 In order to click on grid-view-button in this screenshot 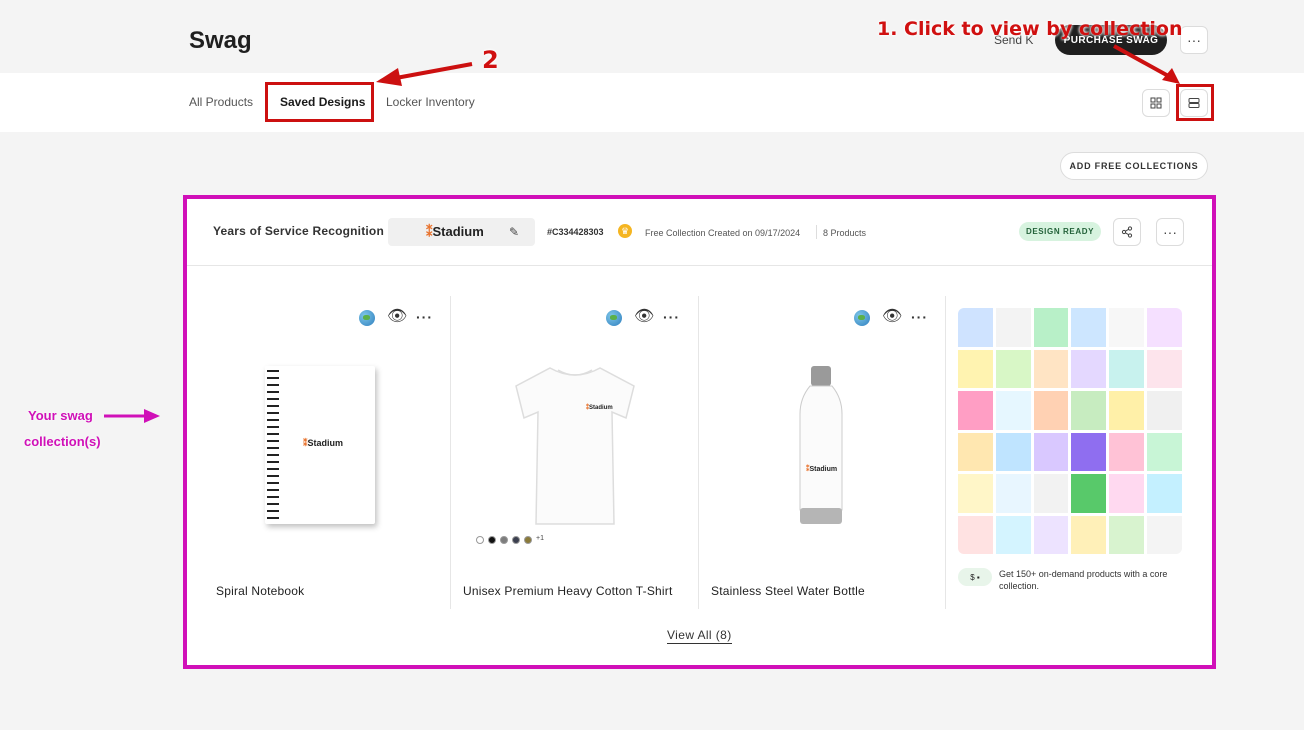, I will do `click(1156, 103)`.